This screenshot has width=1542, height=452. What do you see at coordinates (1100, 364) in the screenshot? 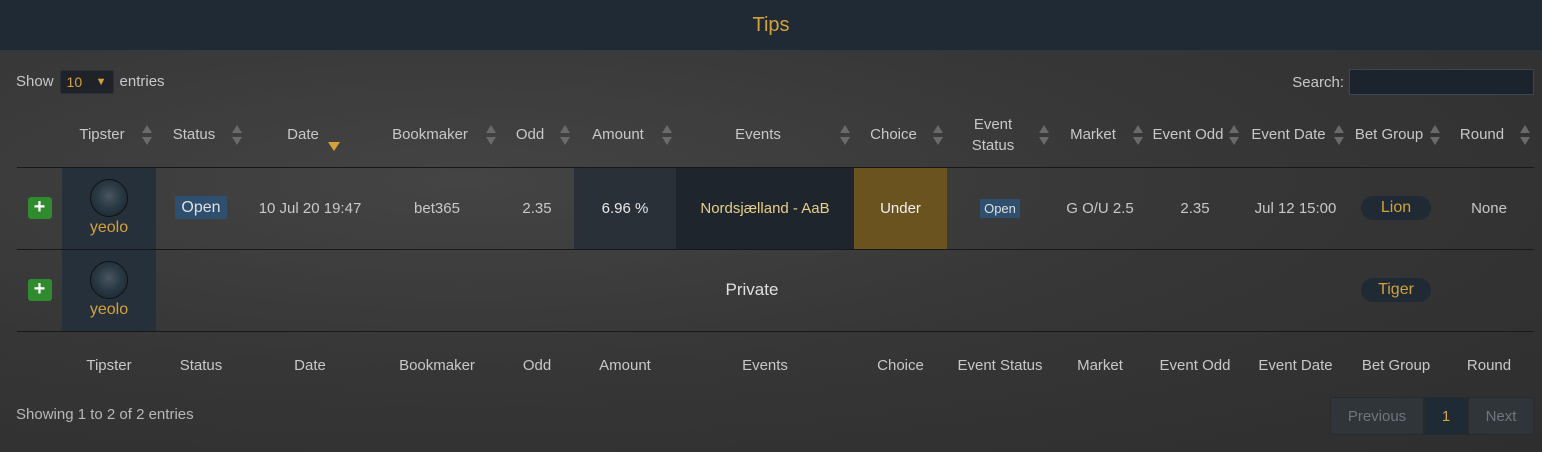
I see `footer-col-market: Market` at bounding box center [1100, 364].